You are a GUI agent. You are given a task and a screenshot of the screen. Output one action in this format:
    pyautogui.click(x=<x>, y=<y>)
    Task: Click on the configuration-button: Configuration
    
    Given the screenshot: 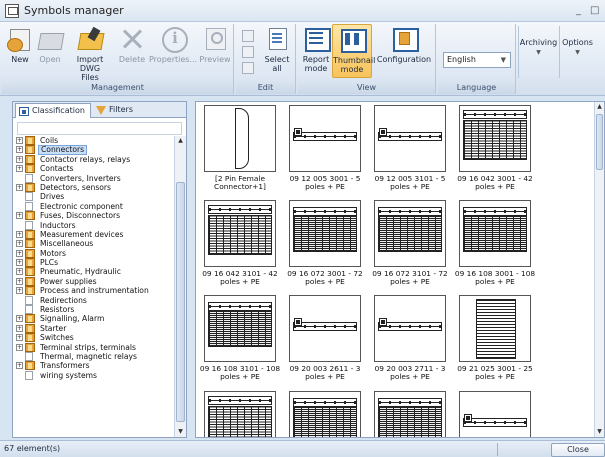 What is the action you would take?
    pyautogui.click(x=404, y=45)
    